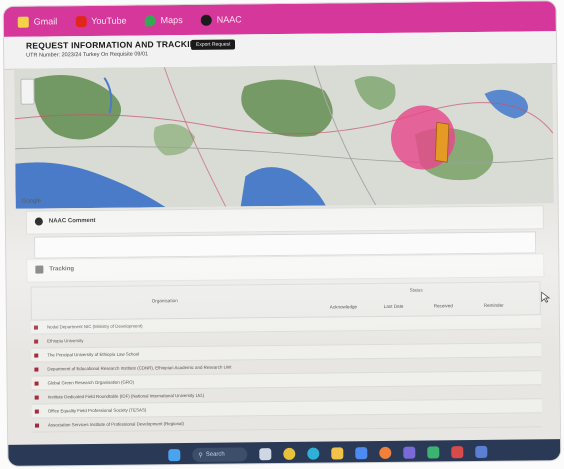 This screenshot has height=469, width=564. What do you see at coordinates (361, 453) in the screenshot?
I see `app-icon` at bounding box center [361, 453].